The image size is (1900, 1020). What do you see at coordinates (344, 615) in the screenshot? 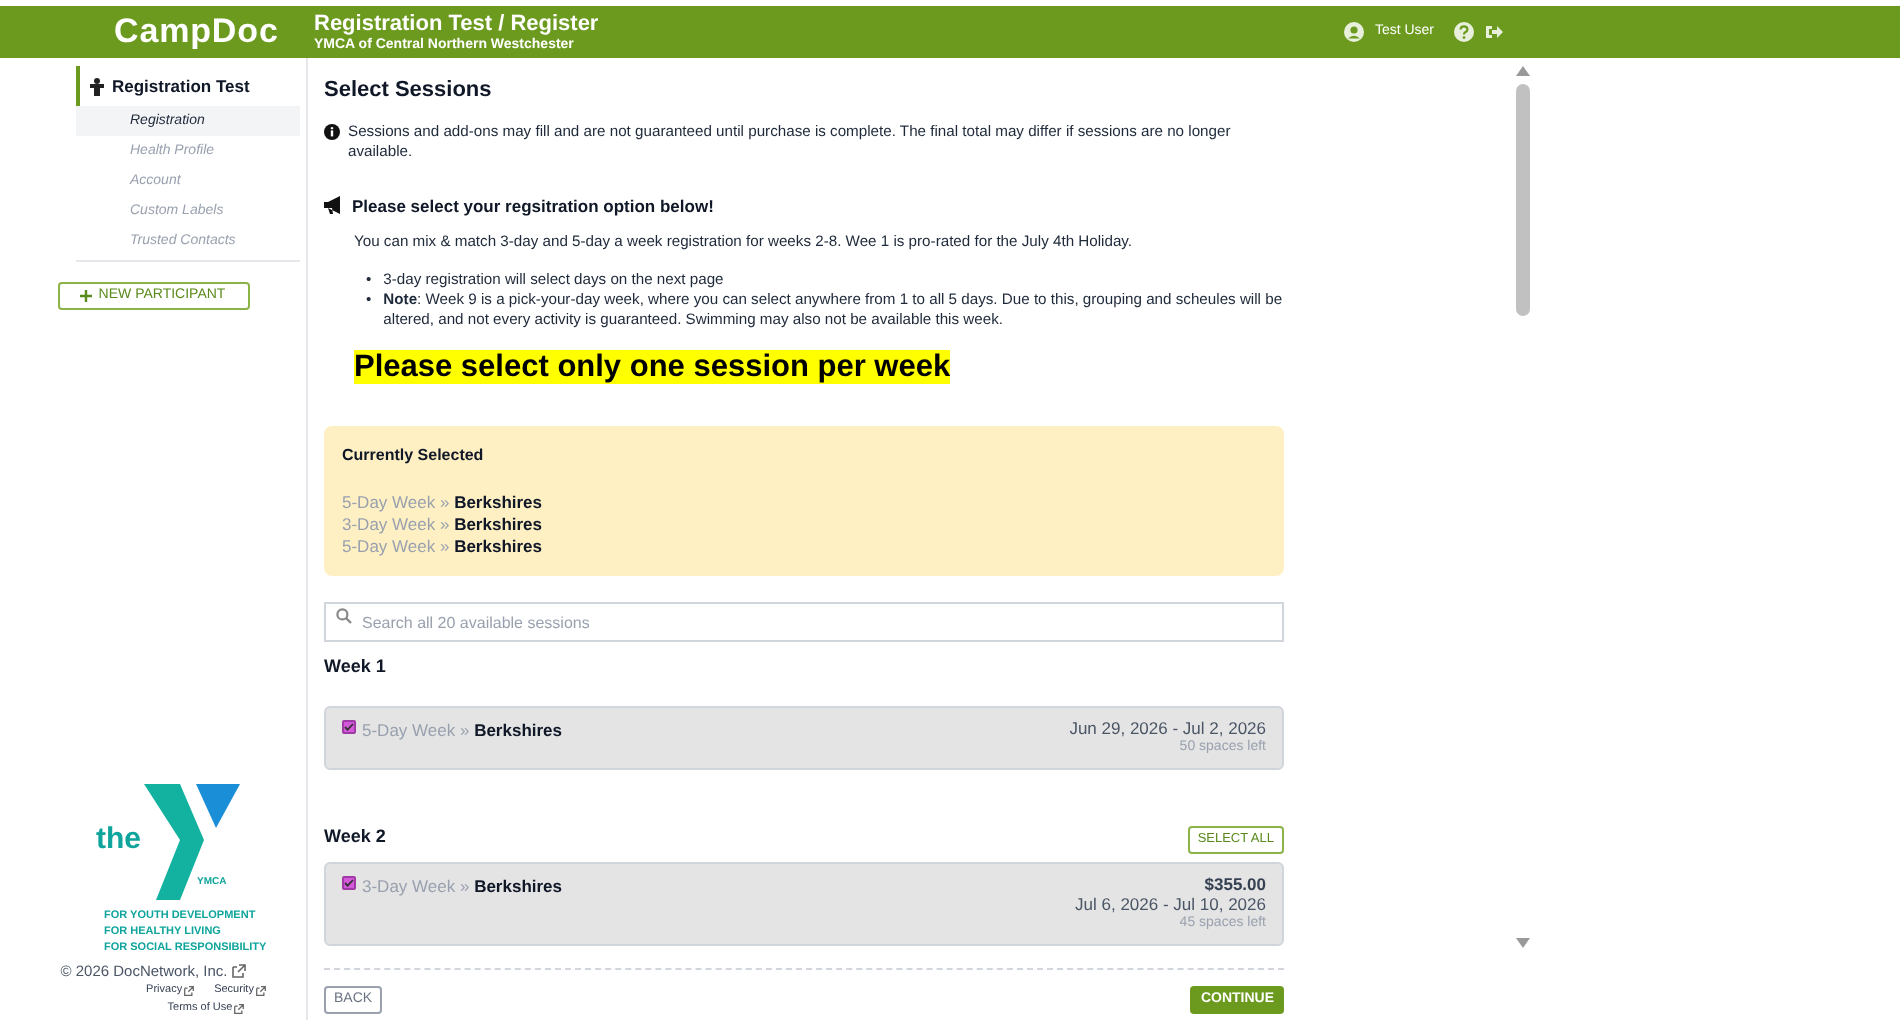
I see `search-icon` at bounding box center [344, 615].